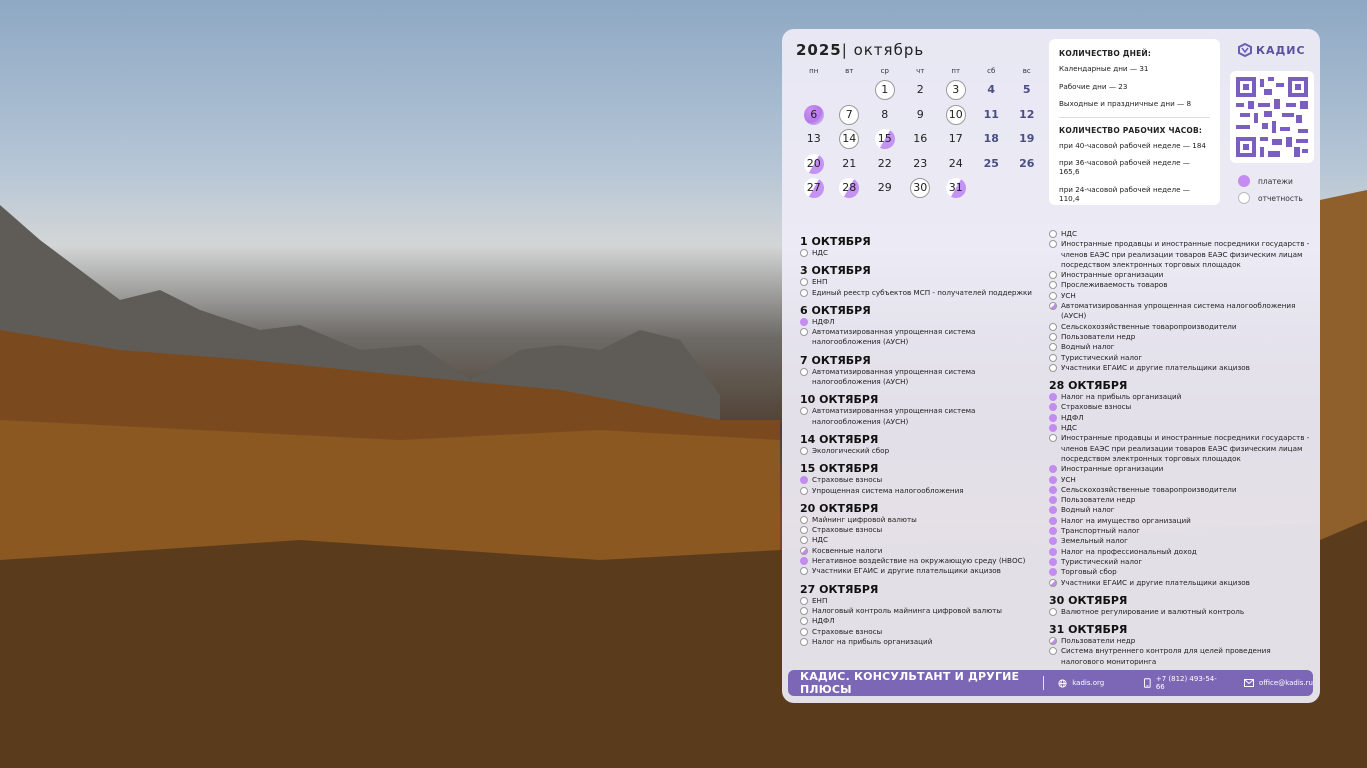  I want to click on event-item: Сельскохозяйственные товаропроизводители, so click(1180, 327).